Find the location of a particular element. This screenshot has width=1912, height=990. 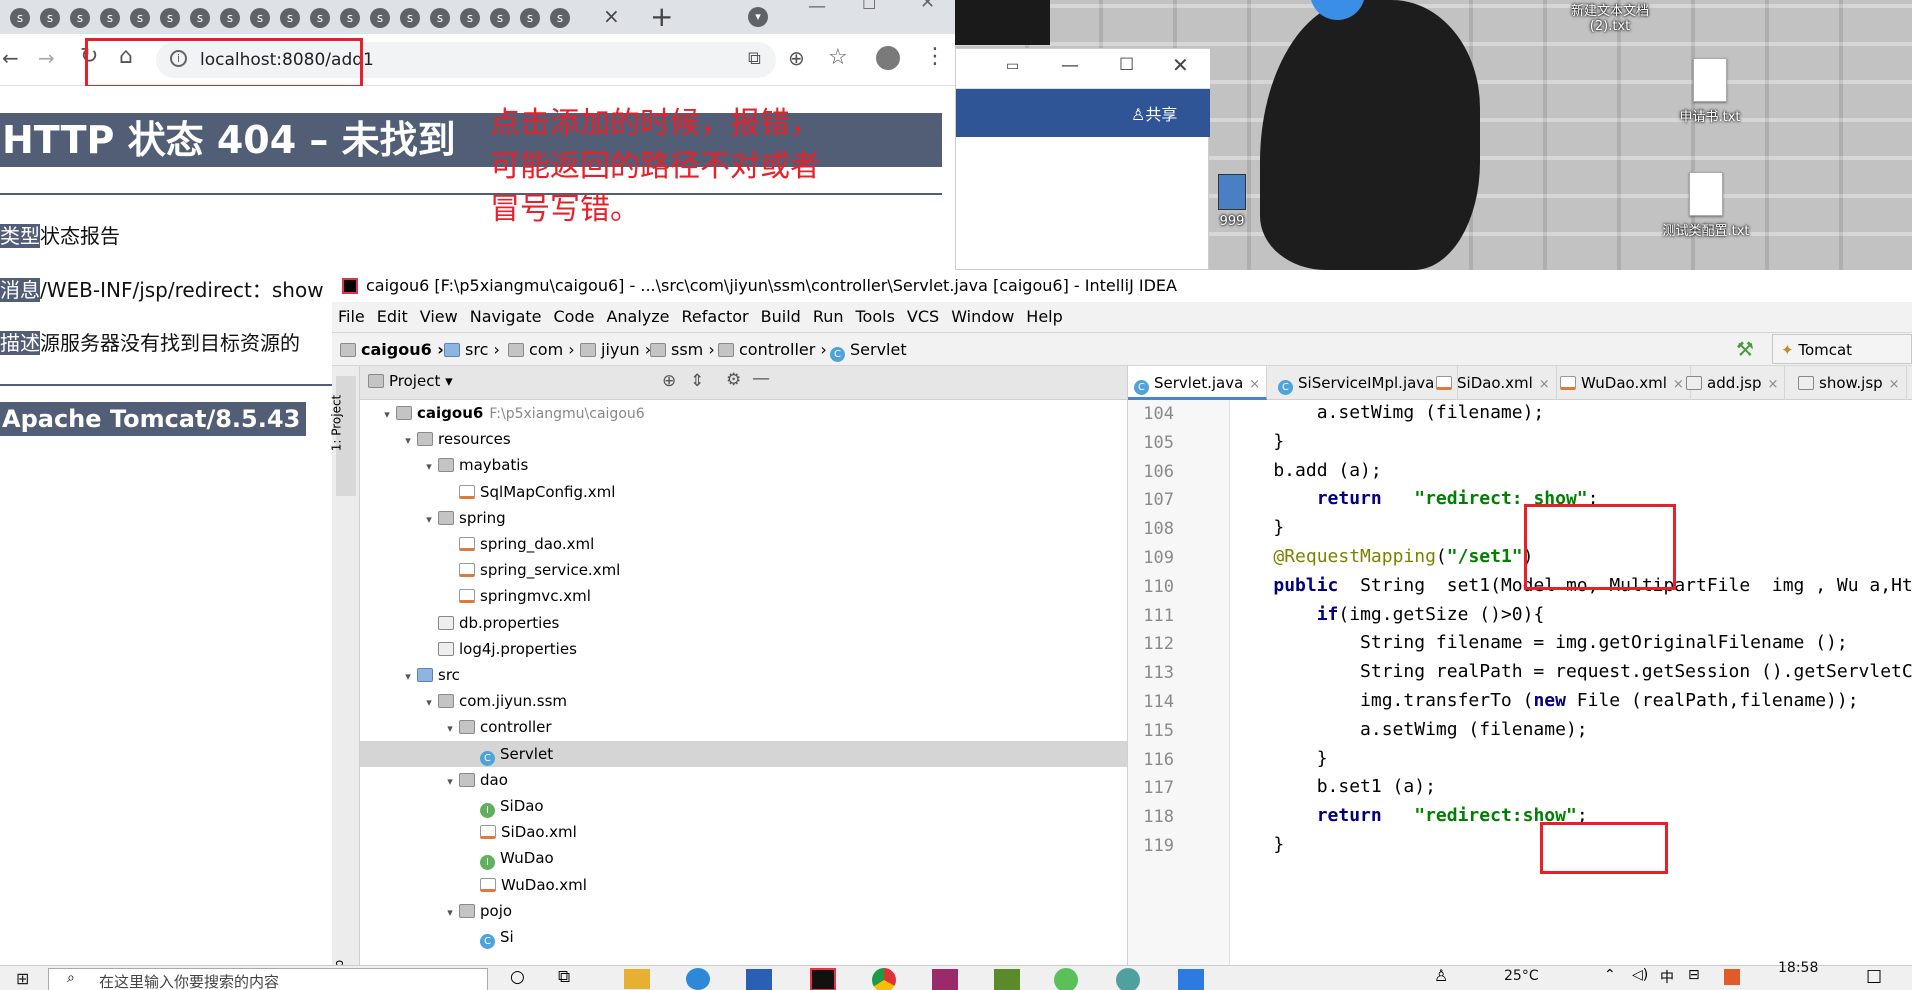

translate-icon: ⧉ is located at coordinates (754, 58).